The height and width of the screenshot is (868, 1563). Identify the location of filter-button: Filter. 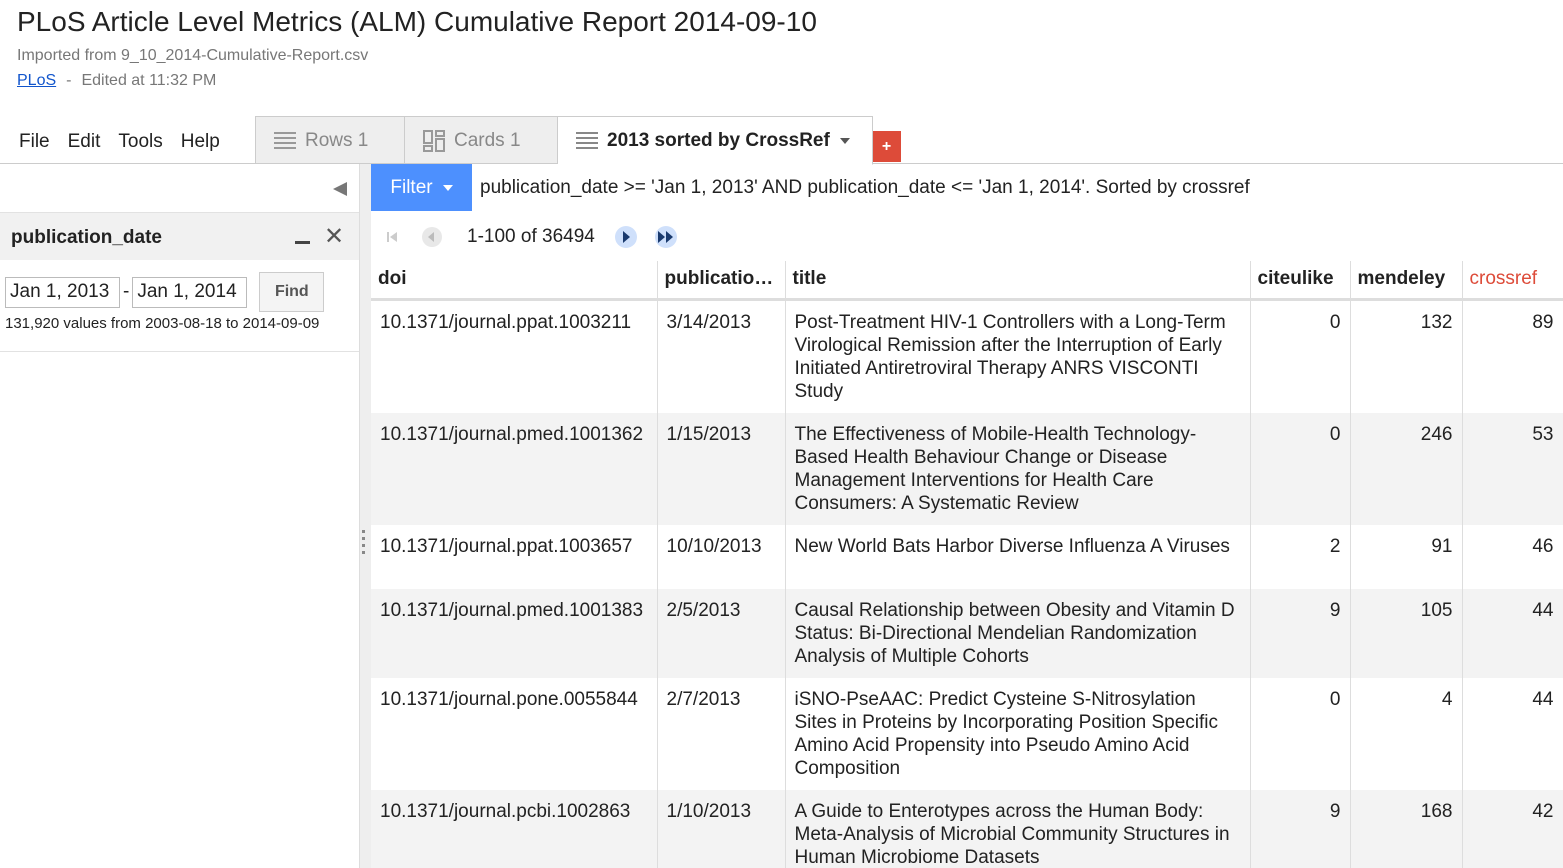
(421, 187).